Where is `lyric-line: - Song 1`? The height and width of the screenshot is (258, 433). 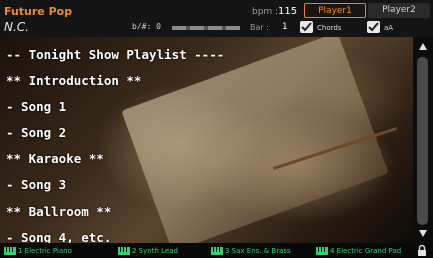 lyric-line: - Song 1 is located at coordinates (36, 107).